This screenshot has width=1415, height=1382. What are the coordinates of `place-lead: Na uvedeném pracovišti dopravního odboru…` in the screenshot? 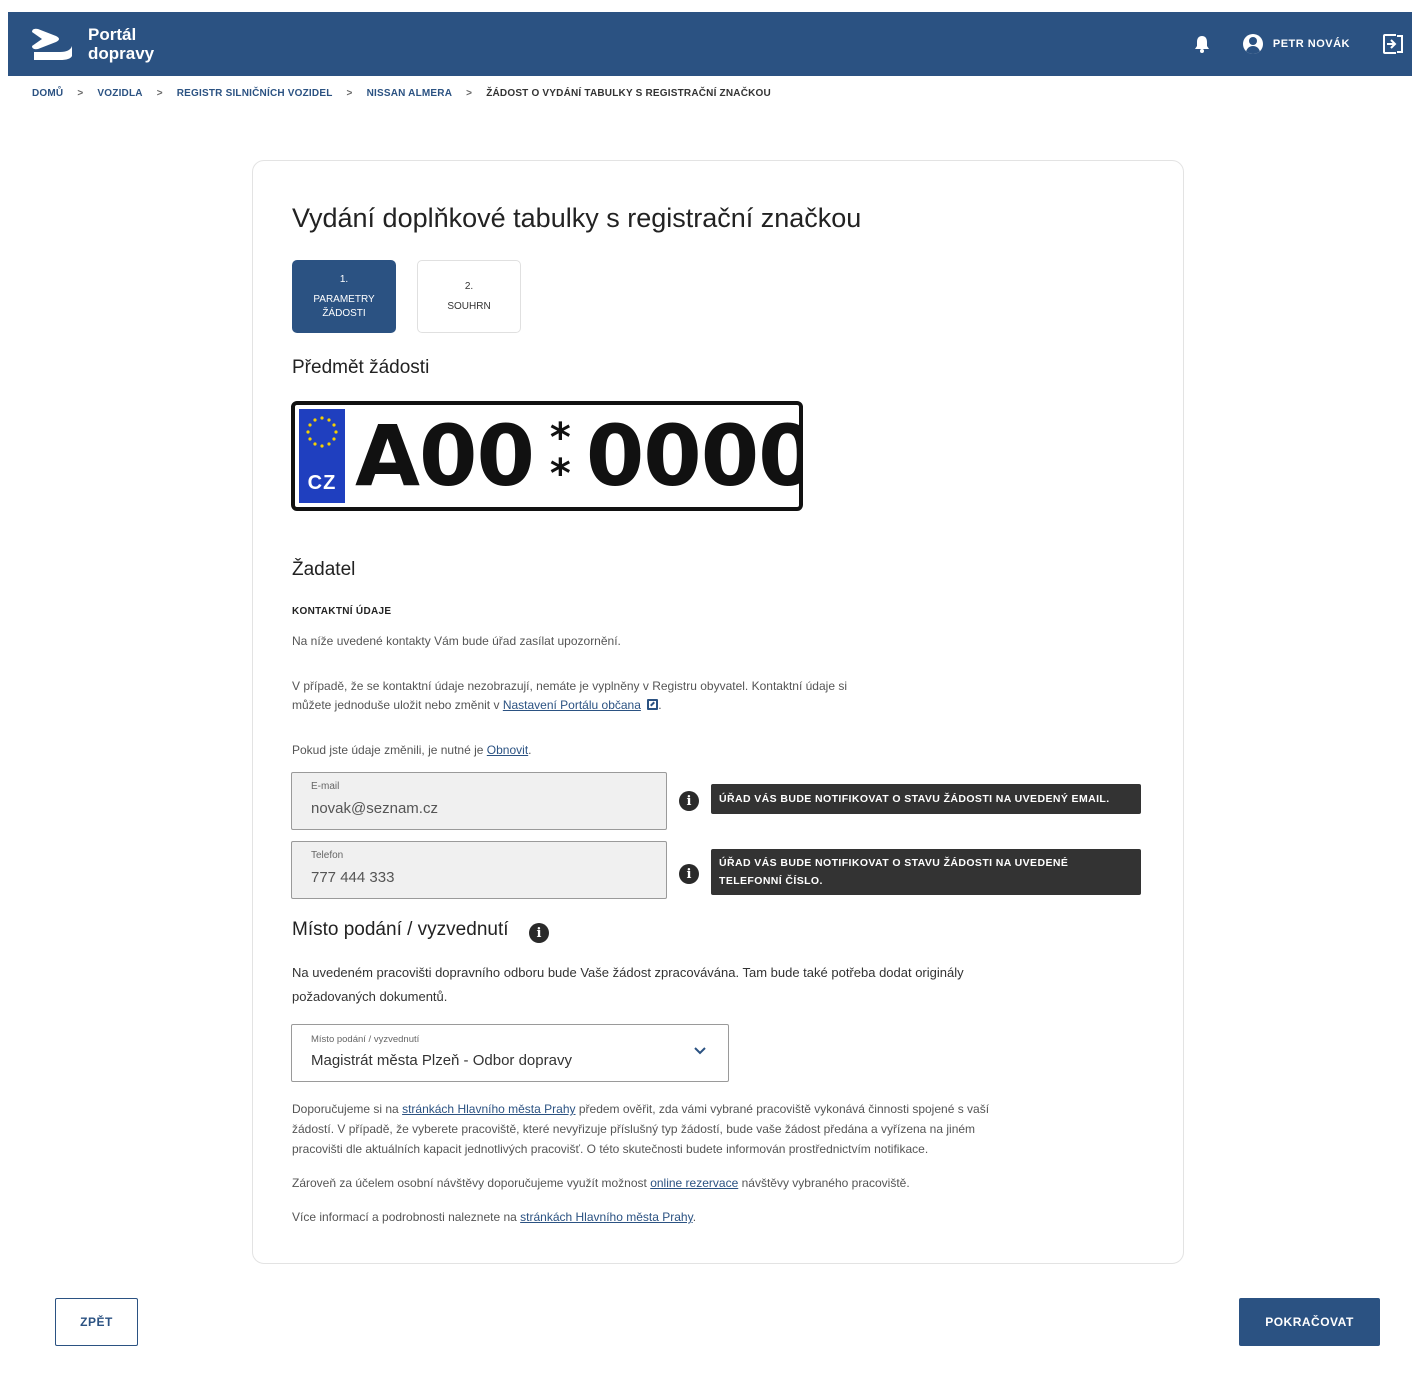 It's located at (712, 985).